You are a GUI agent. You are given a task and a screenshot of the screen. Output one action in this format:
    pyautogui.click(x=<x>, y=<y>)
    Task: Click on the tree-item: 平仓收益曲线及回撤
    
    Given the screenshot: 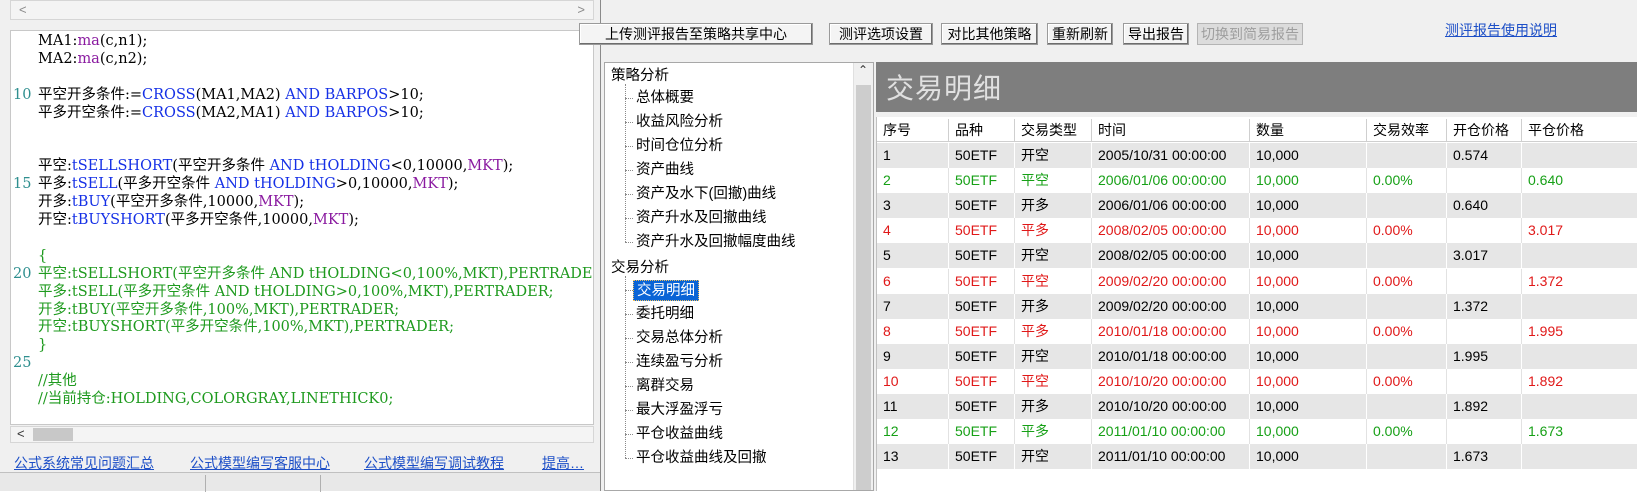 What is the action you would take?
    pyautogui.click(x=701, y=458)
    